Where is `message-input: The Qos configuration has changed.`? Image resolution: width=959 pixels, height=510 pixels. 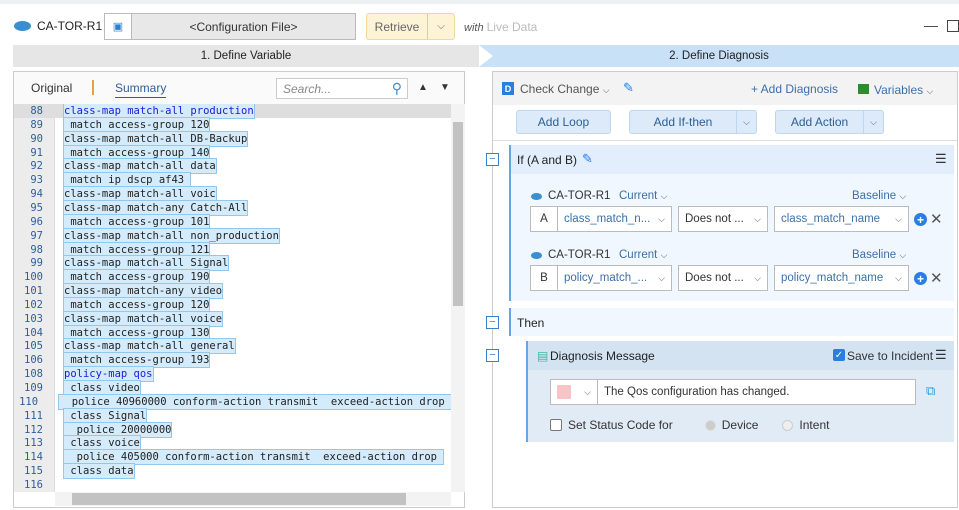
message-input: The Qos configuration has changed. is located at coordinates (756, 392).